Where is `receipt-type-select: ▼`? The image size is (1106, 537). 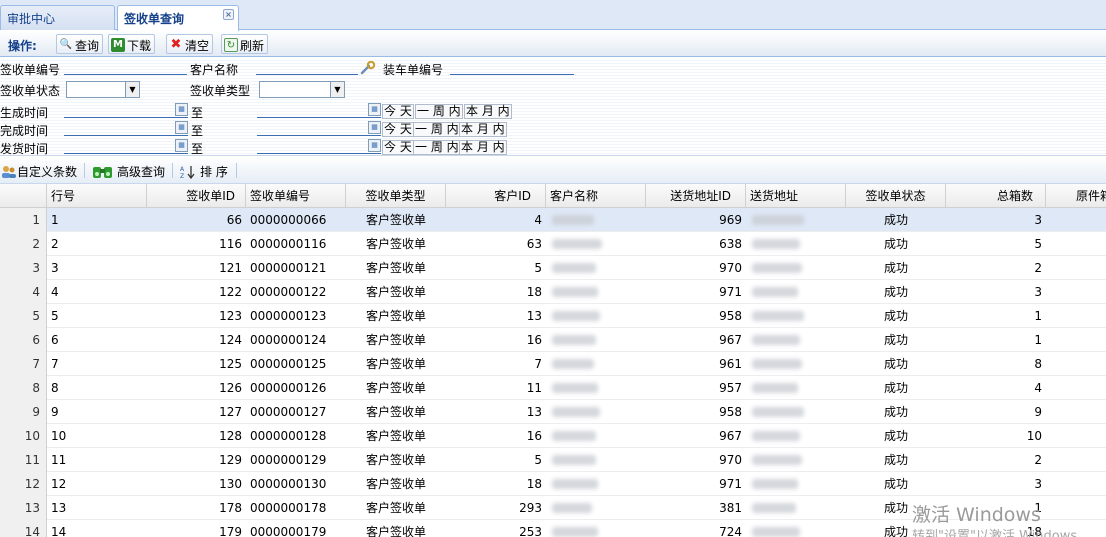 receipt-type-select: ▼ is located at coordinates (302, 89).